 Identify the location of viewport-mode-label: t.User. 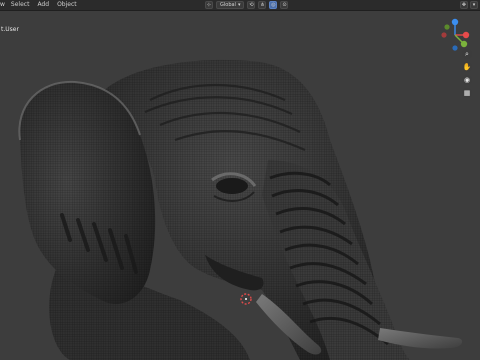
(10, 29).